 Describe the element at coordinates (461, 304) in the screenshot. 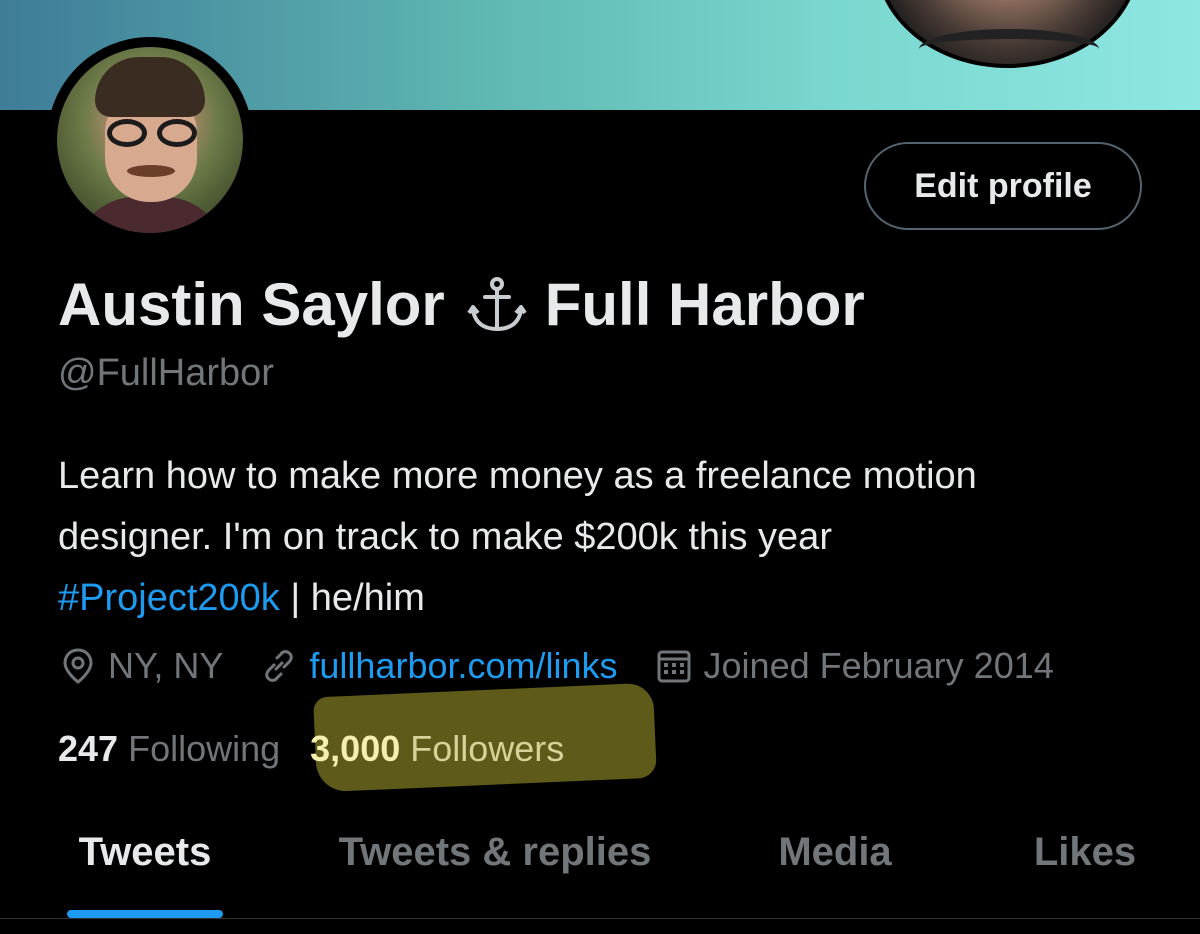

I see `display-name: Austin Saylor Full Harbor` at that location.